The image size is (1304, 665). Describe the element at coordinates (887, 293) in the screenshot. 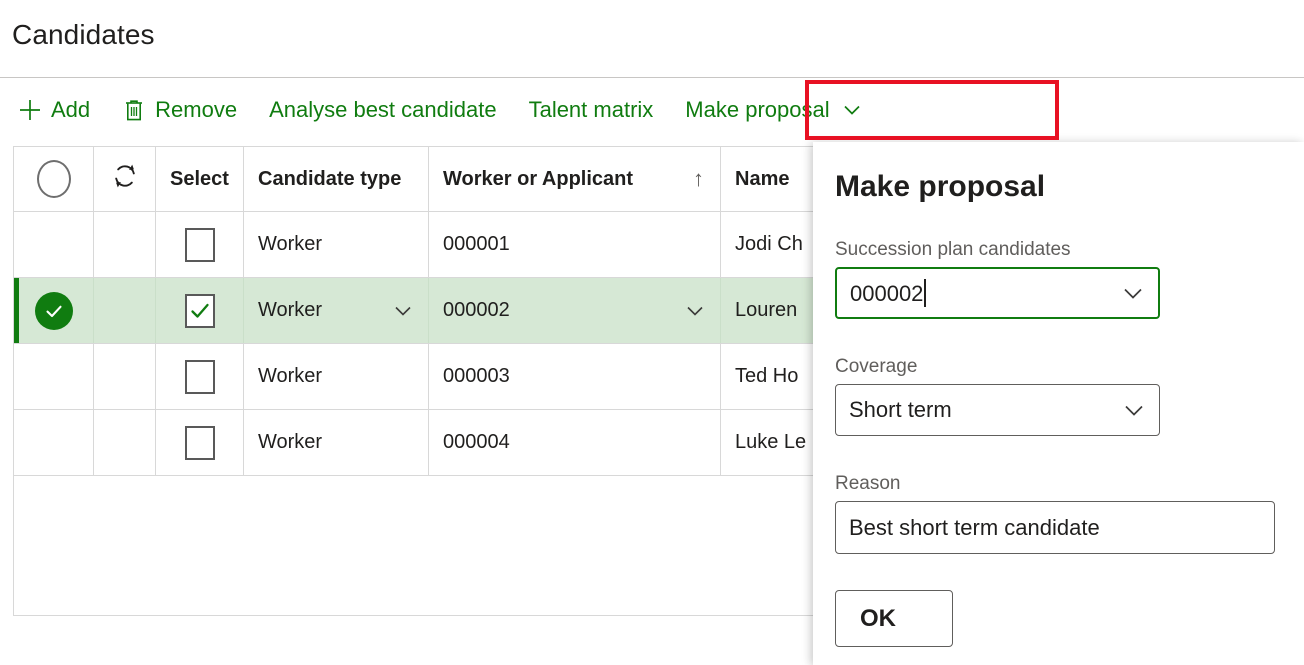

I see `succession-plan-candidates-value: 000002` at that location.